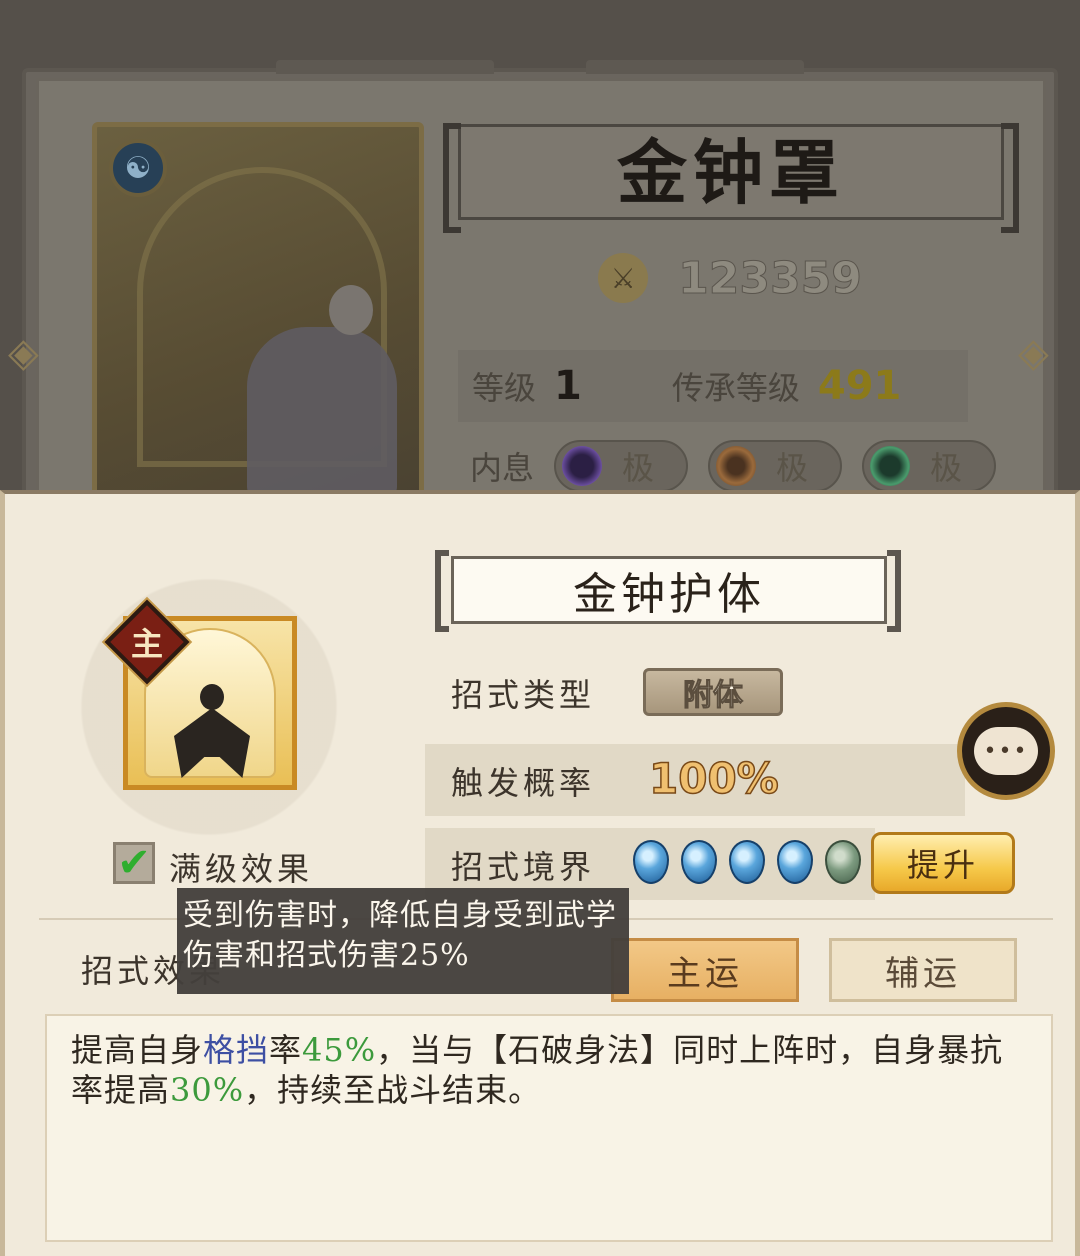 This screenshot has width=1080, height=1256. I want to click on title-bracket-left, so click(442, 591).